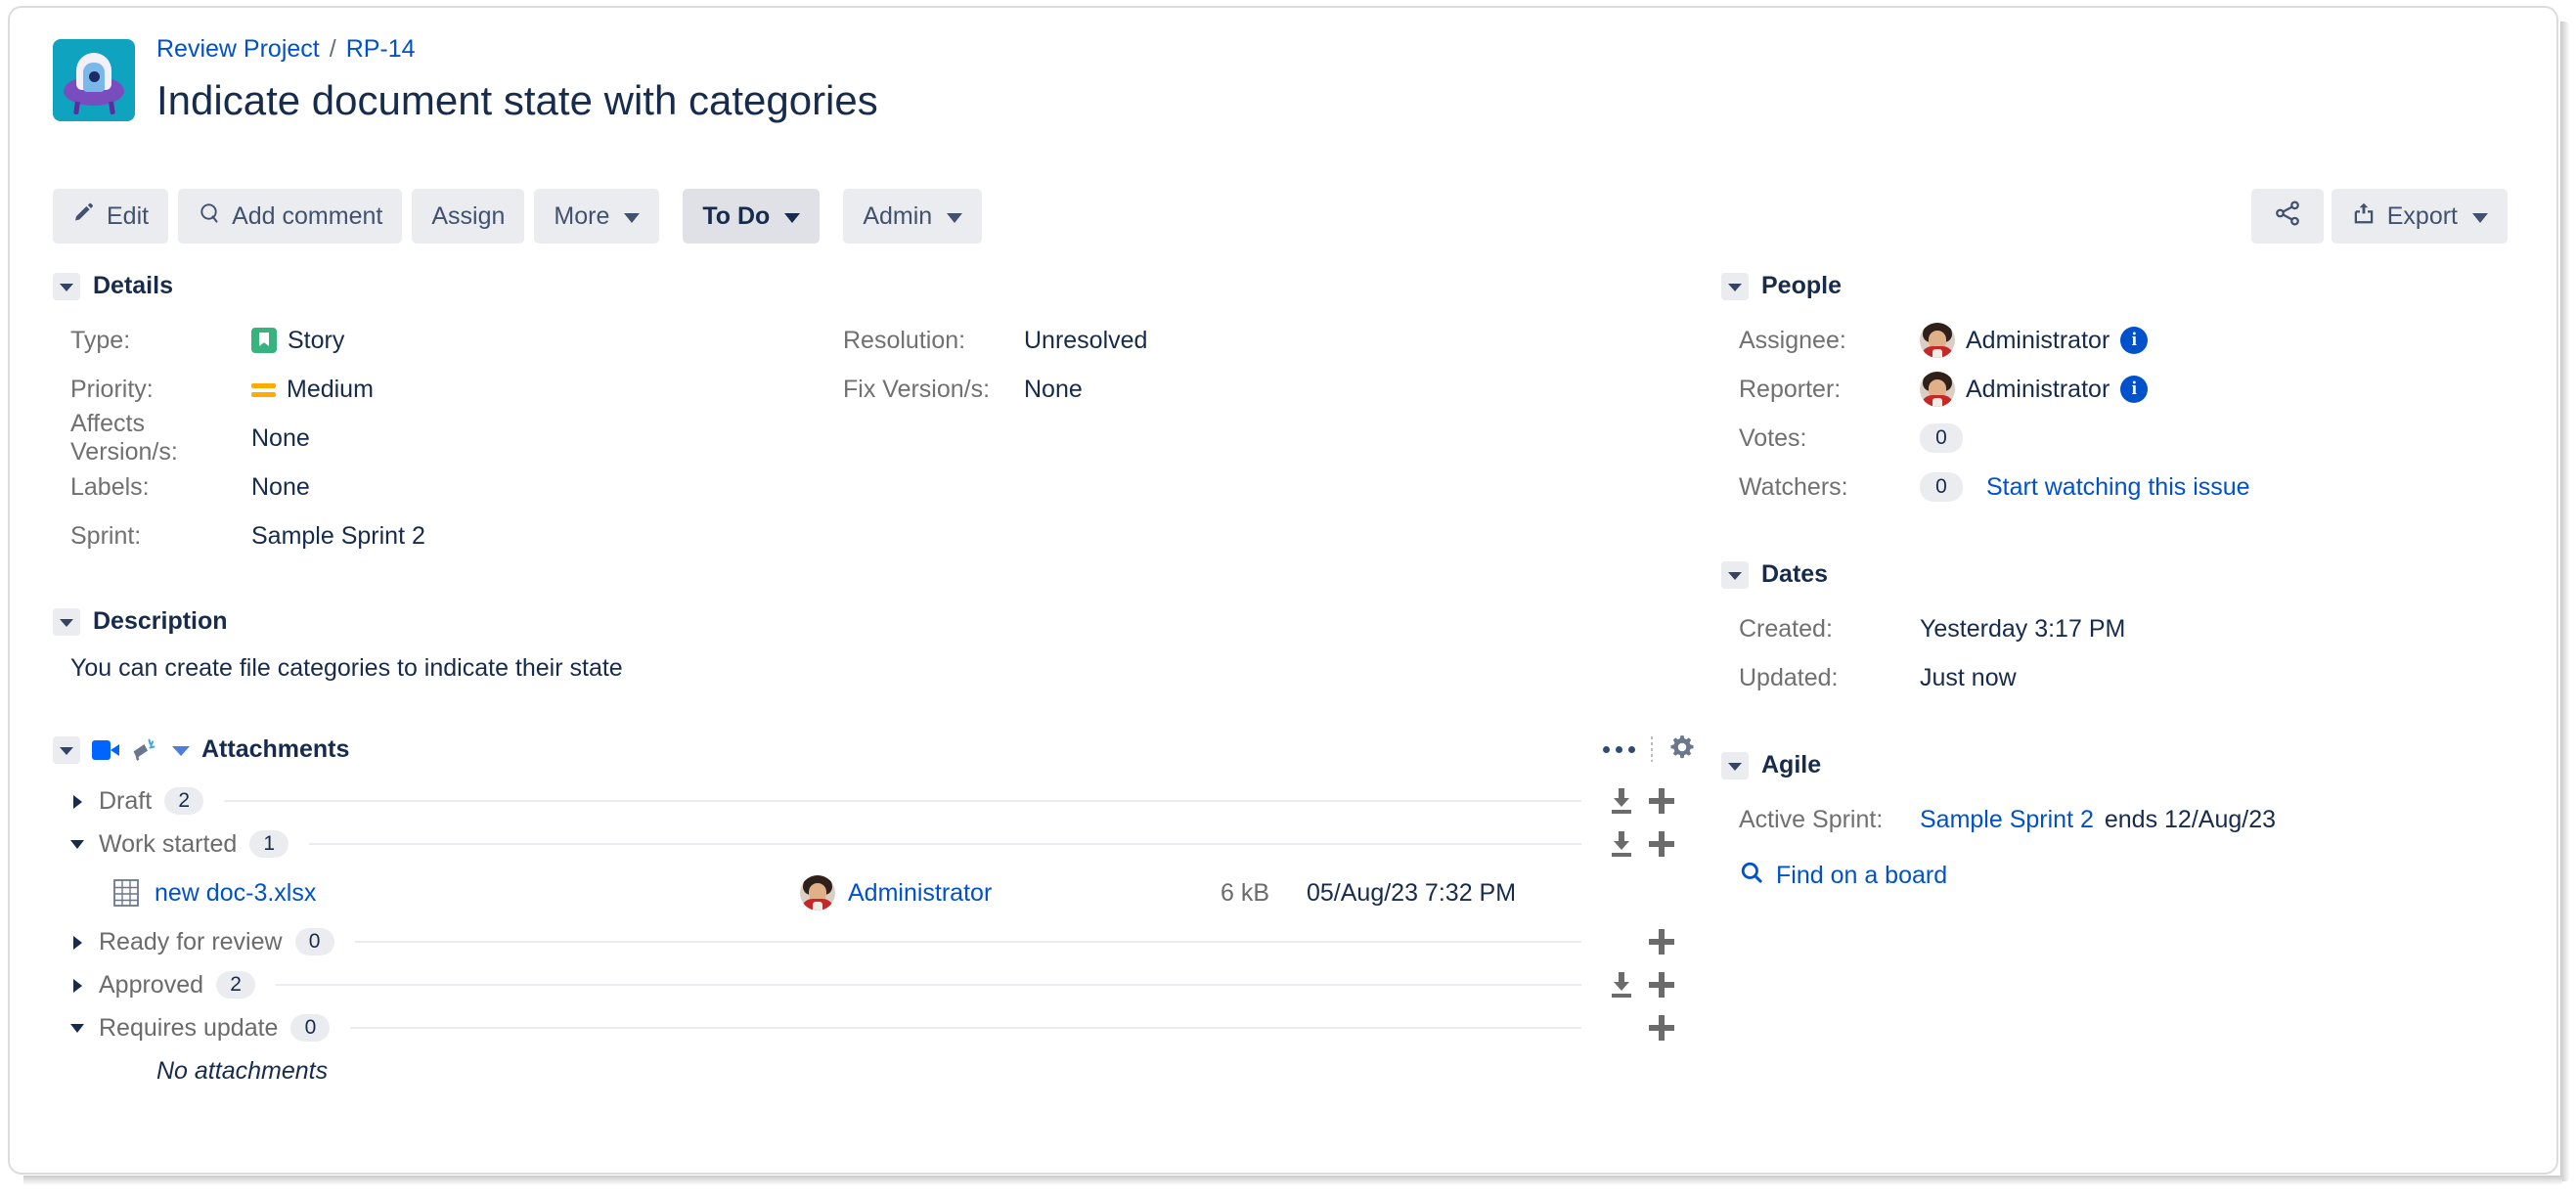  What do you see at coordinates (312, 390) in the screenshot?
I see `field-priority-value: Medium` at bounding box center [312, 390].